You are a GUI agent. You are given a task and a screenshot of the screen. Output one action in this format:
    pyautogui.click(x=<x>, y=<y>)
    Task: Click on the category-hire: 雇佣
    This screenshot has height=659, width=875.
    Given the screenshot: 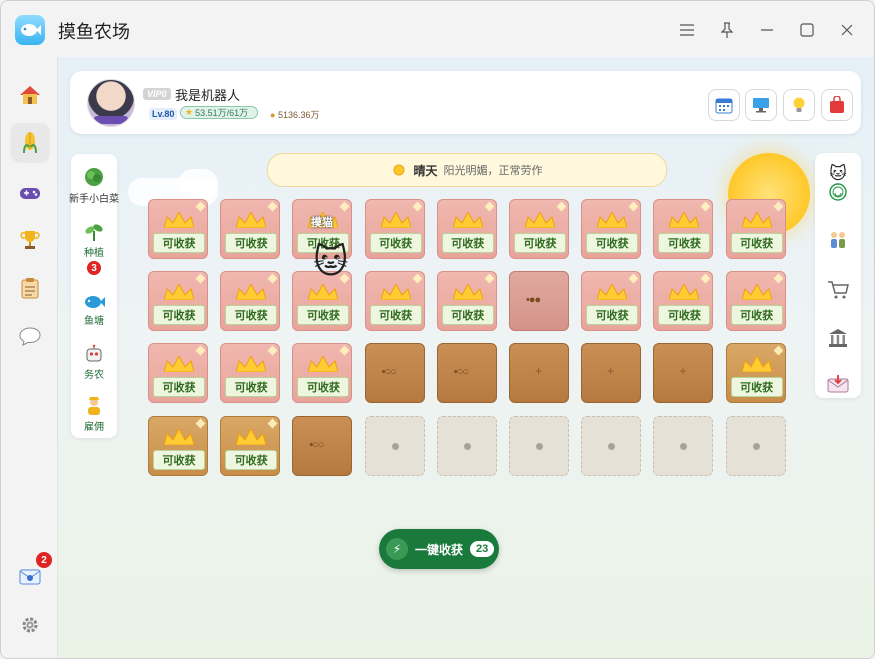 What is the action you would take?
    pyautogui.click(x=94, y=414)
    